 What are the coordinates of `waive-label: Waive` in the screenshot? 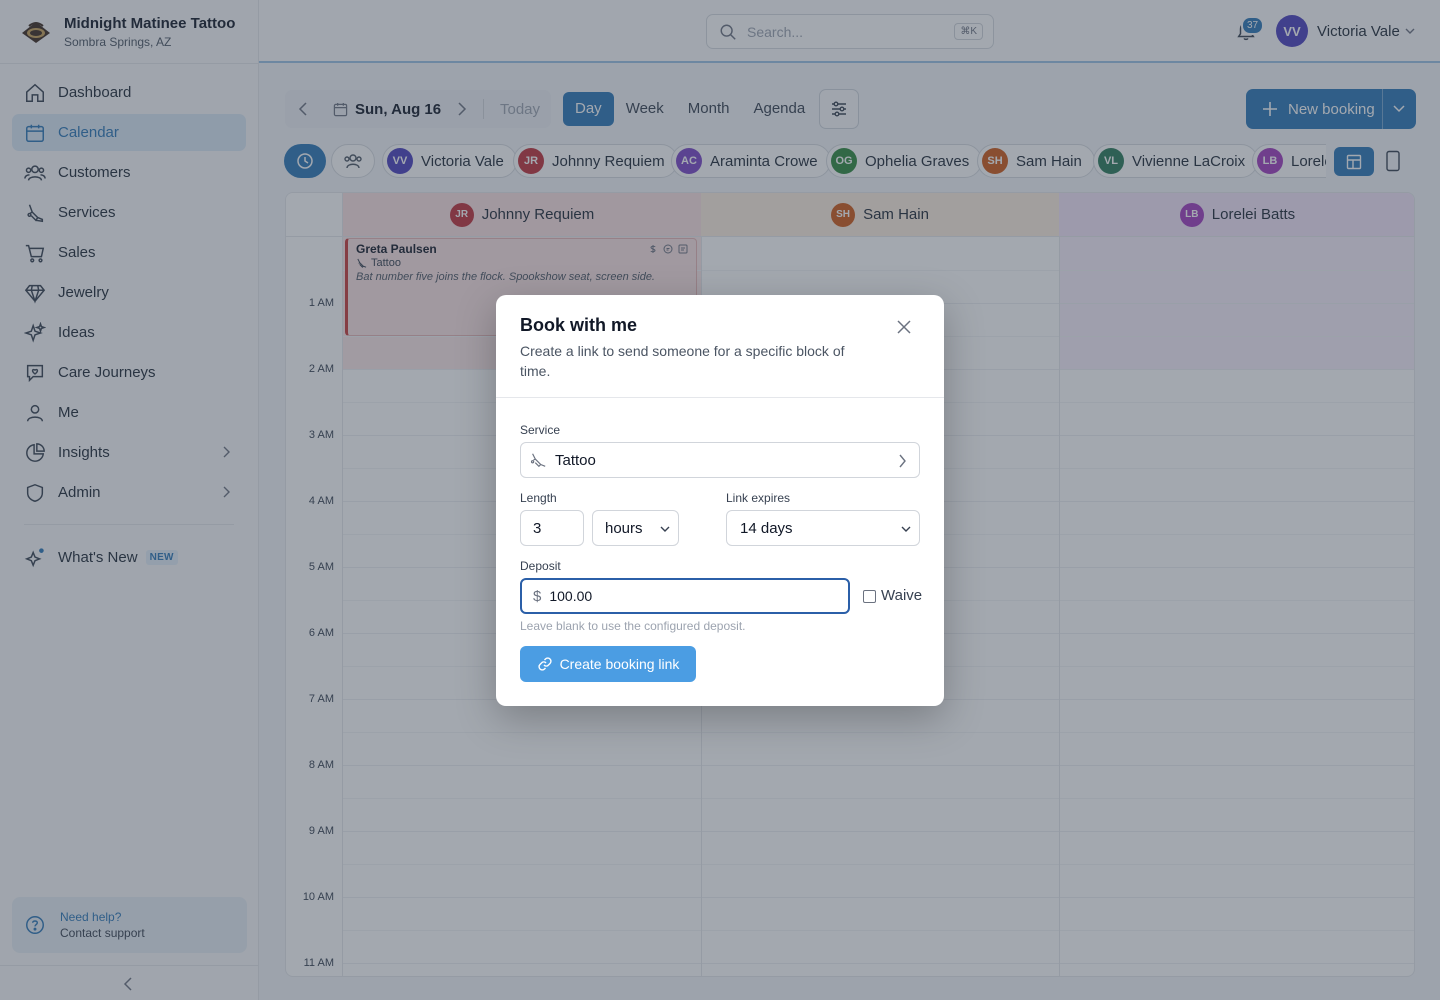 It's located at (901, 595).